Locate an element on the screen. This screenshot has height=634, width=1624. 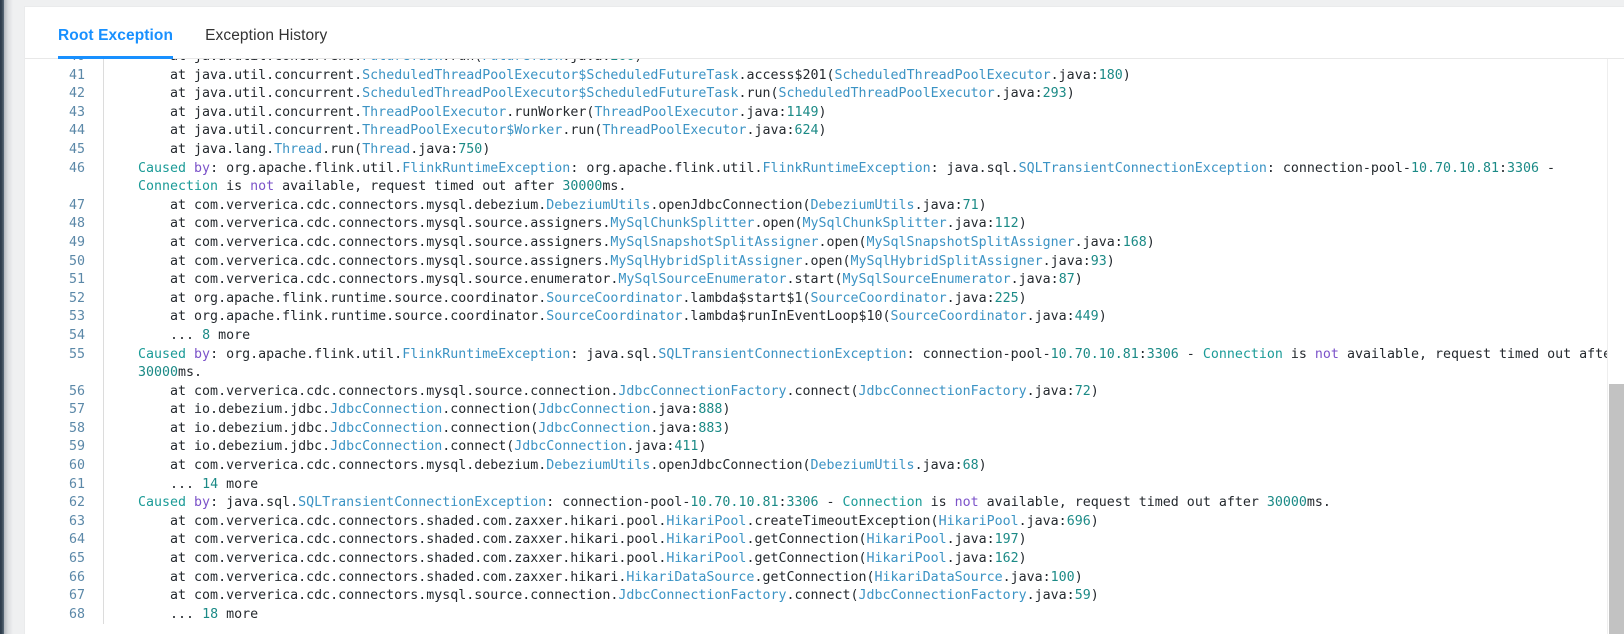
token-cls: SQLTransientConnectionException is located at coordinates (422, 503).